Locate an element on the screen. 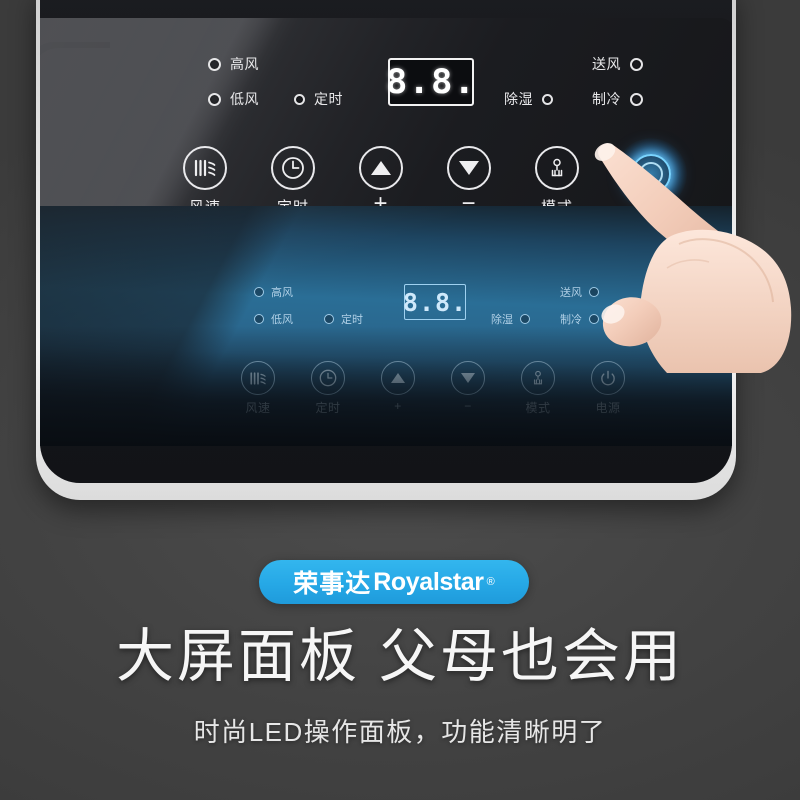  indicator-high-fan: 高风 is located at coordinates (233, 64).